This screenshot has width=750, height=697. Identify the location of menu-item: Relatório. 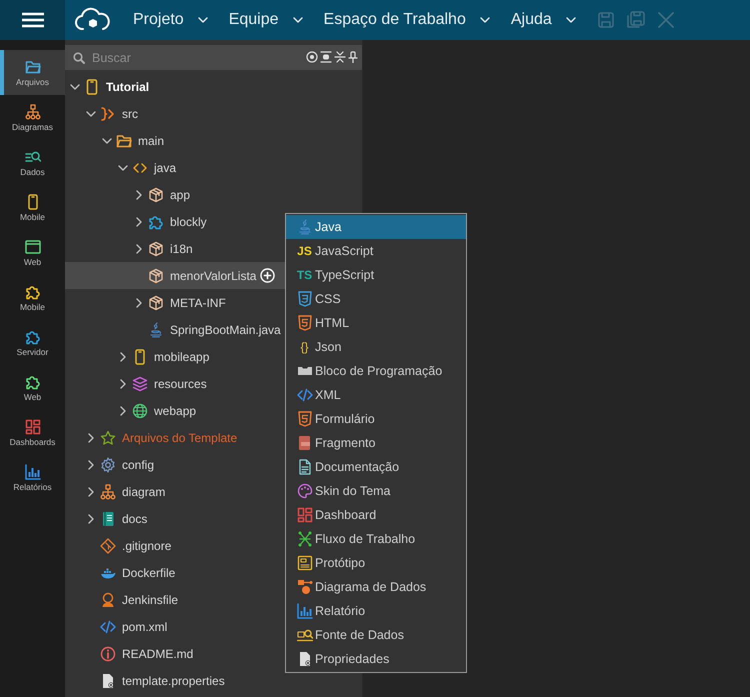
(376, 611).